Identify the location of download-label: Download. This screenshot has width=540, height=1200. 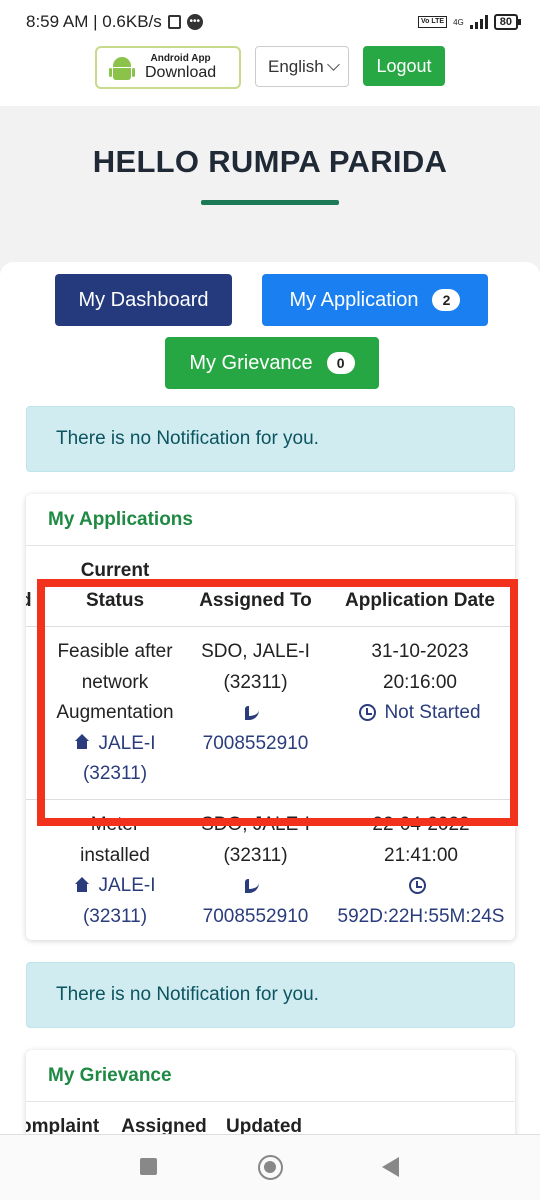
(181, 73).